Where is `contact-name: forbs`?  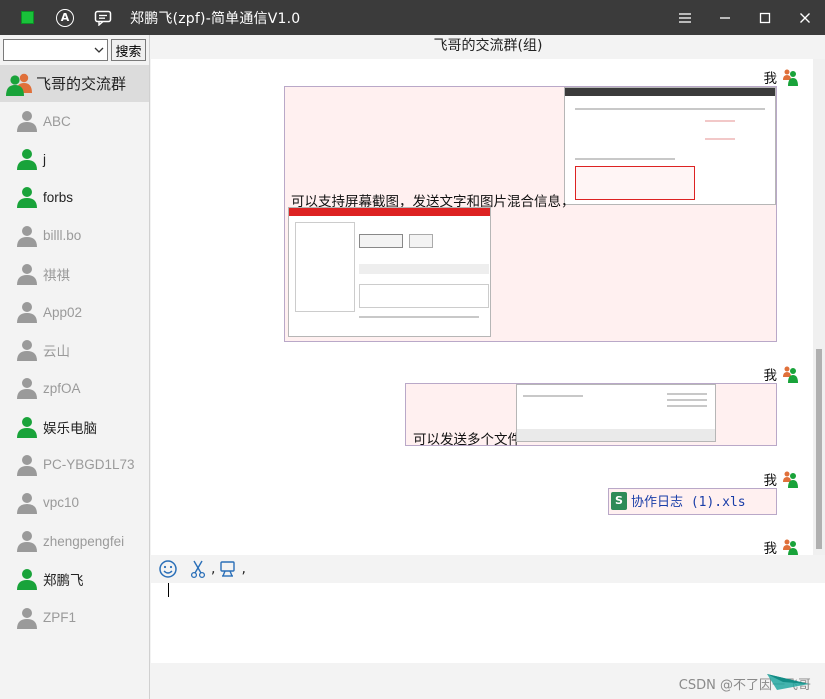 contact-name: forbs is located at coordinates (58, 197).